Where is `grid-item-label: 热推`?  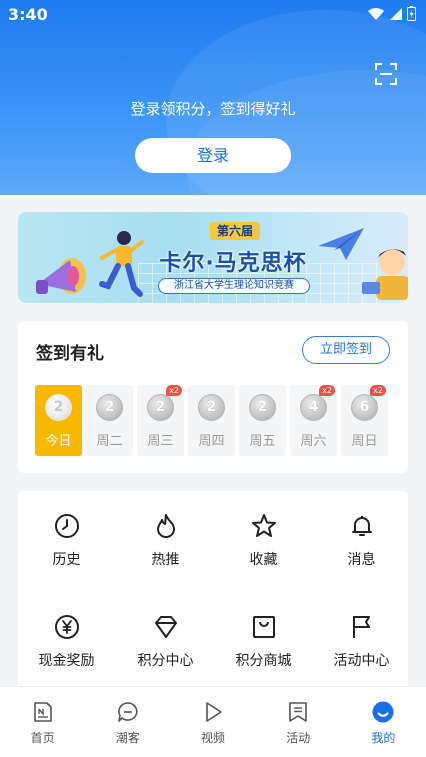
grid-item-label: 热推 is located at coordinates (165, 560).